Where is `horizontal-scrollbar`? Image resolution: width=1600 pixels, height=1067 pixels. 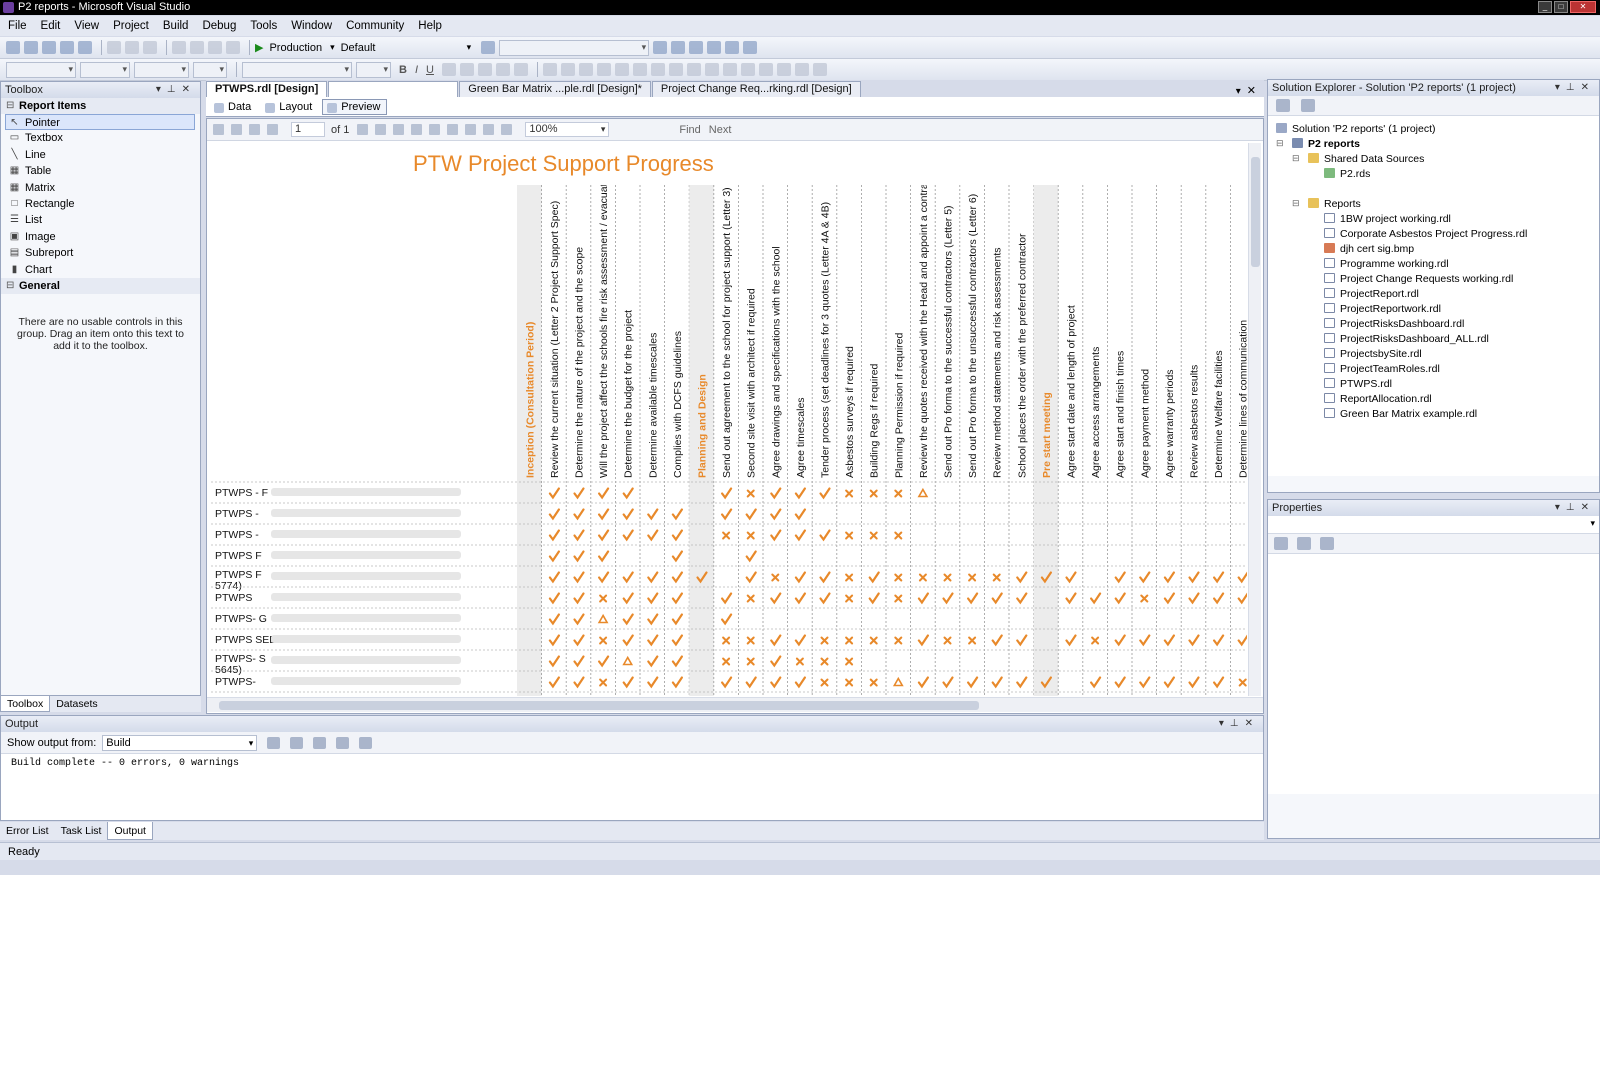
horizontal-scrollbar is located at coordinates (735, 704).